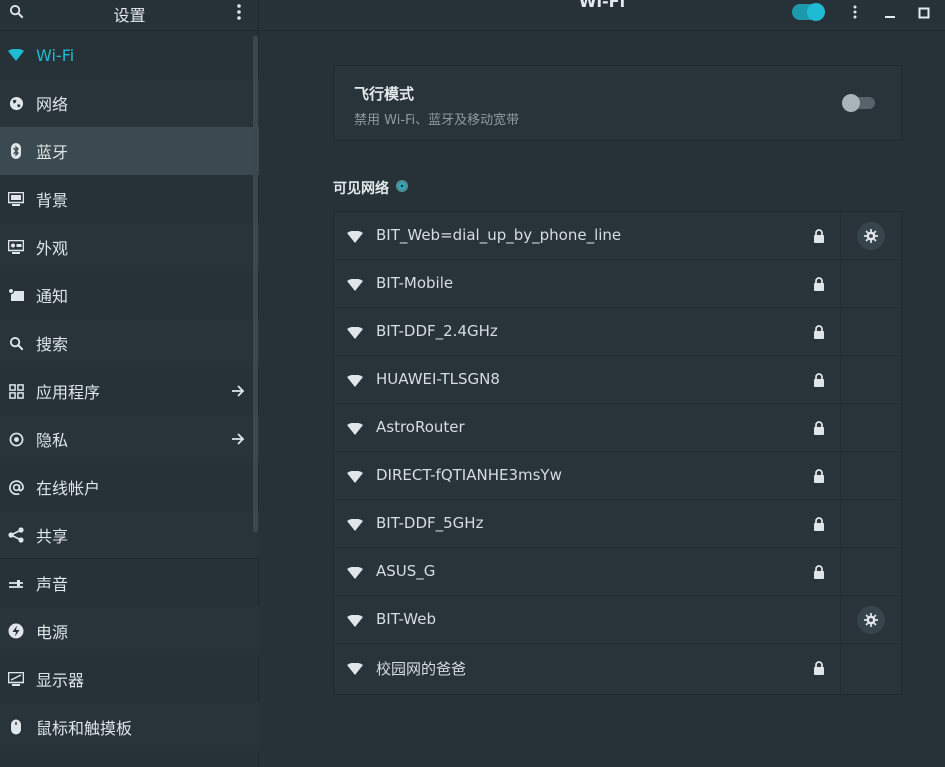  What do you see at coordinates (52, 632) in the screenshot?
I see `sidebar-item-label: 电源` at bounding box center [52, 632].